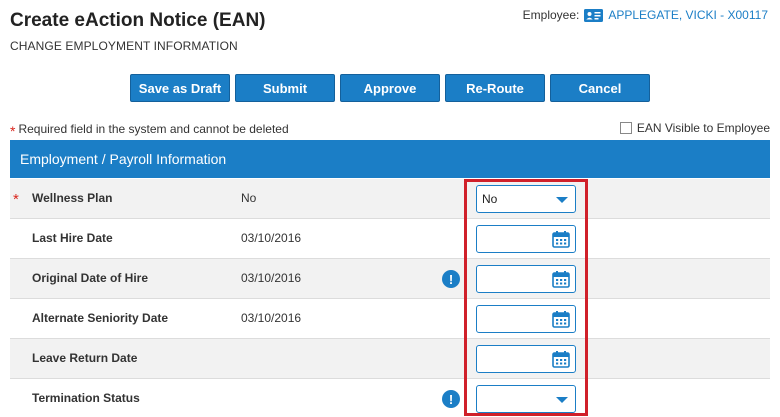 The image size is (780, 417). I want to click on termination-status-select, so click(526, 399).